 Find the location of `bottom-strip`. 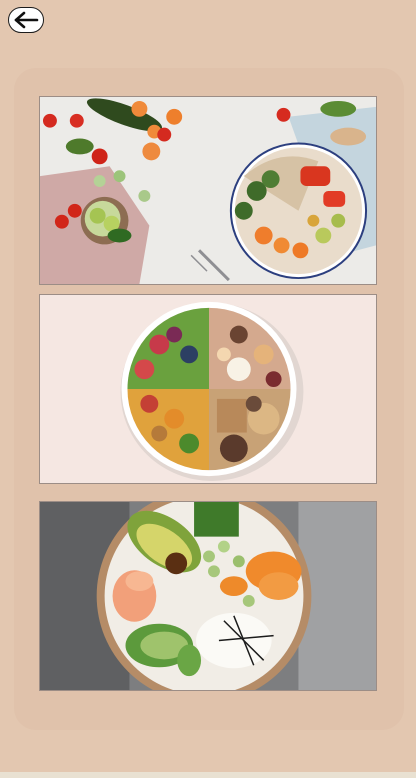

bottom-strip is located at coordinates (208, 775).